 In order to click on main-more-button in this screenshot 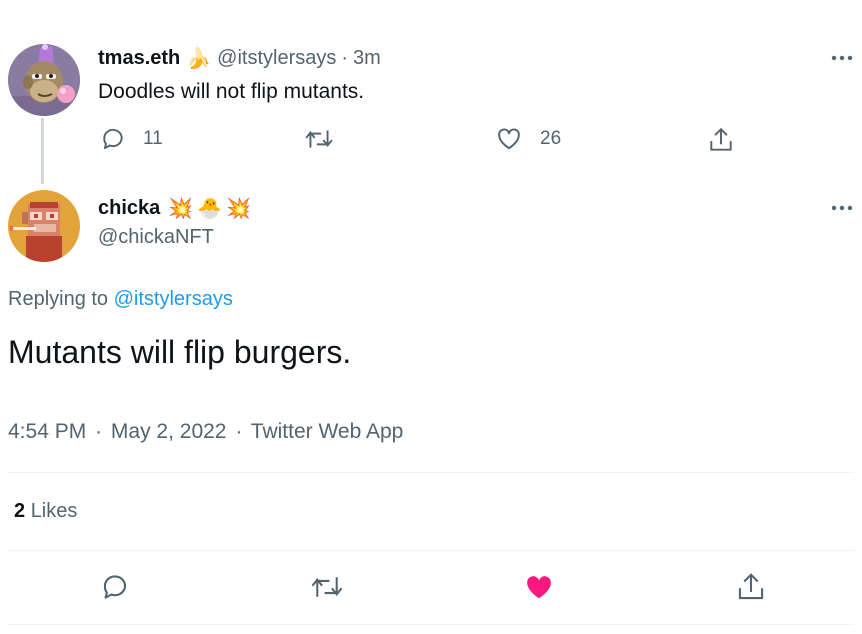, I will do `click(842, 208)`.